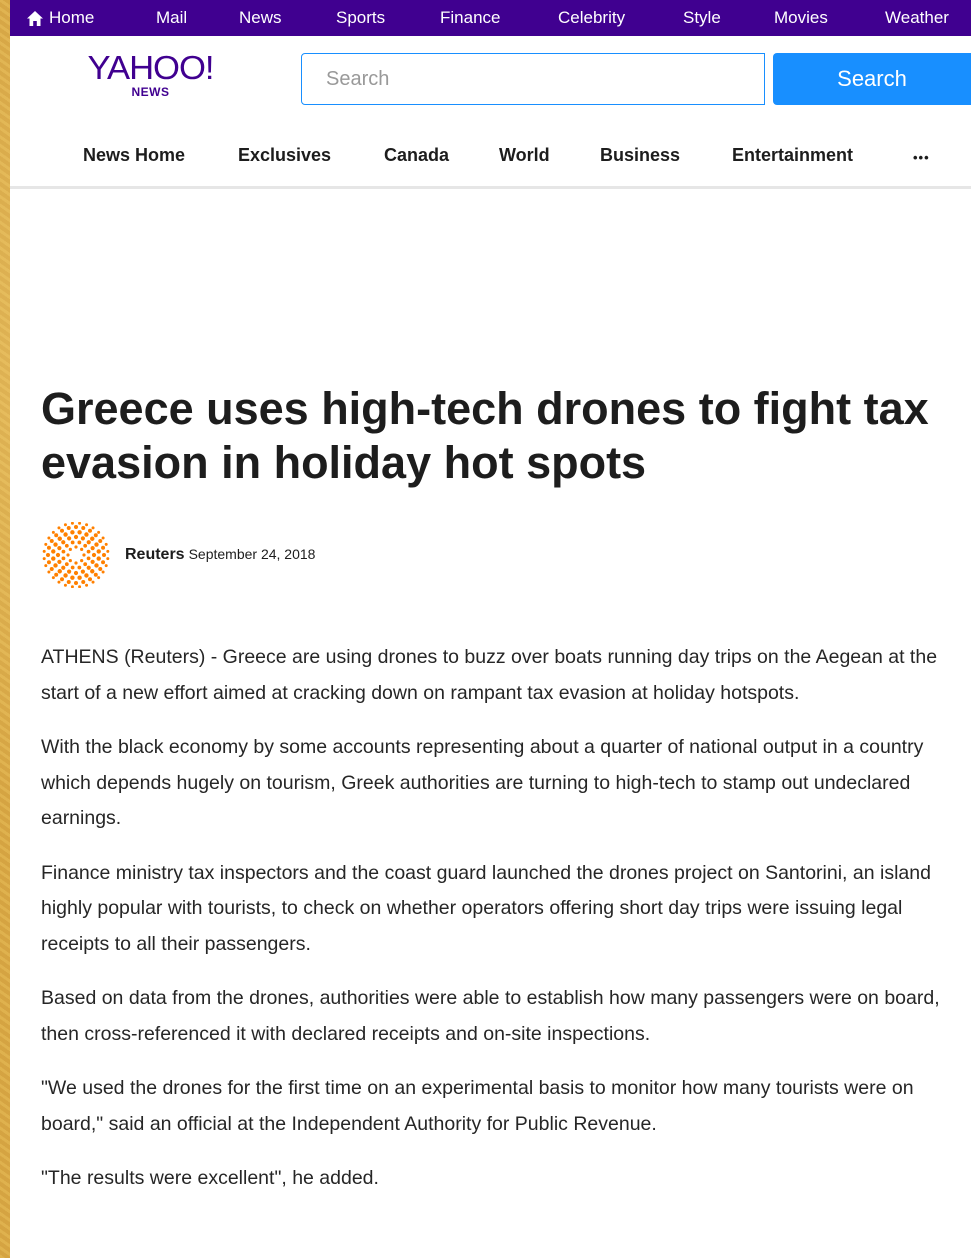 The image size is (971, 1258). Describe the element at coordinates (260, 18) in the screenshot. I see `topnav-item-news: News` at that location.